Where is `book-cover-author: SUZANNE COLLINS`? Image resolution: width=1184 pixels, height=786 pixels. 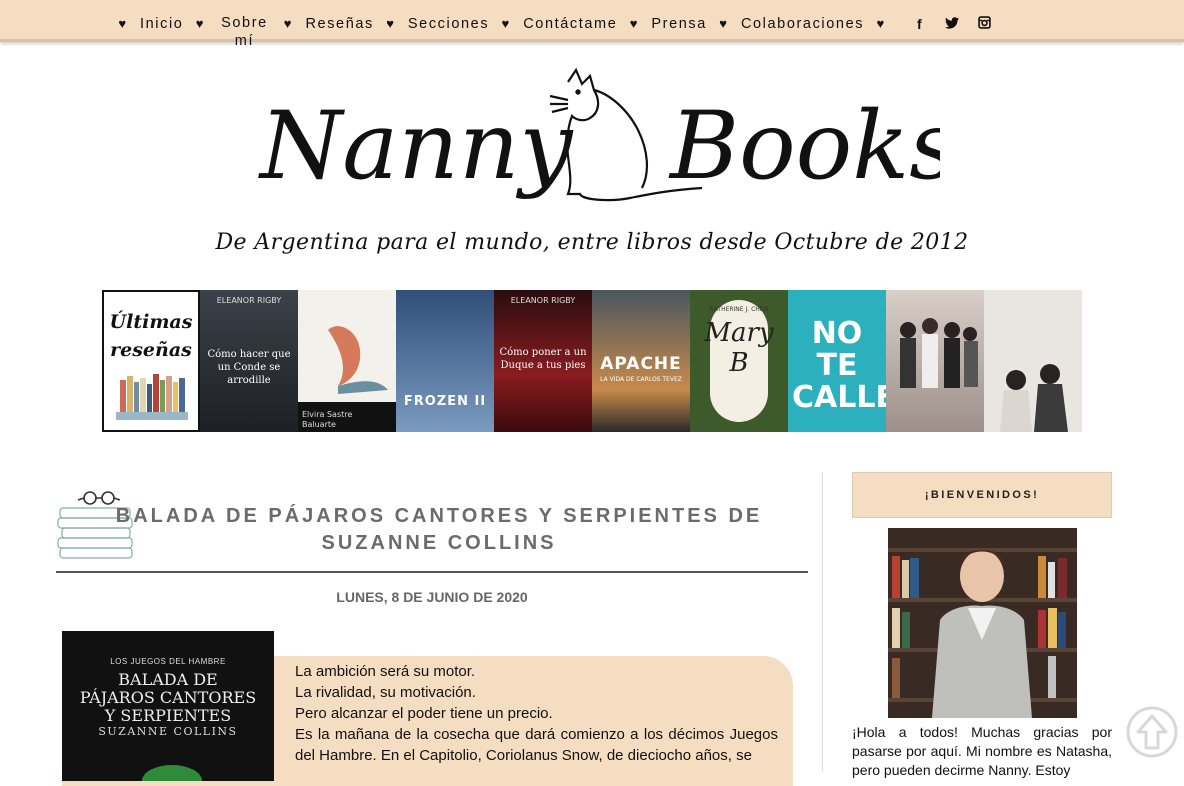
book-cover-author: SUZANNE COLLINS is located at coordinates (168, 731).